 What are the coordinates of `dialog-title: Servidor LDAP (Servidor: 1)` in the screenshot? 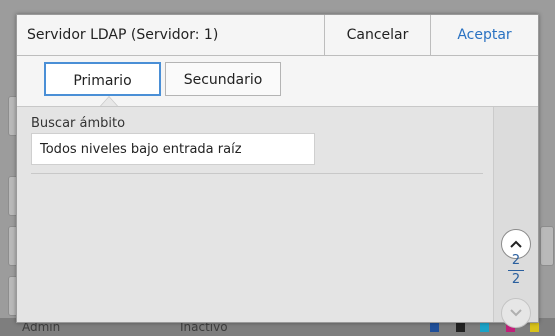 It's located at (123, 35).